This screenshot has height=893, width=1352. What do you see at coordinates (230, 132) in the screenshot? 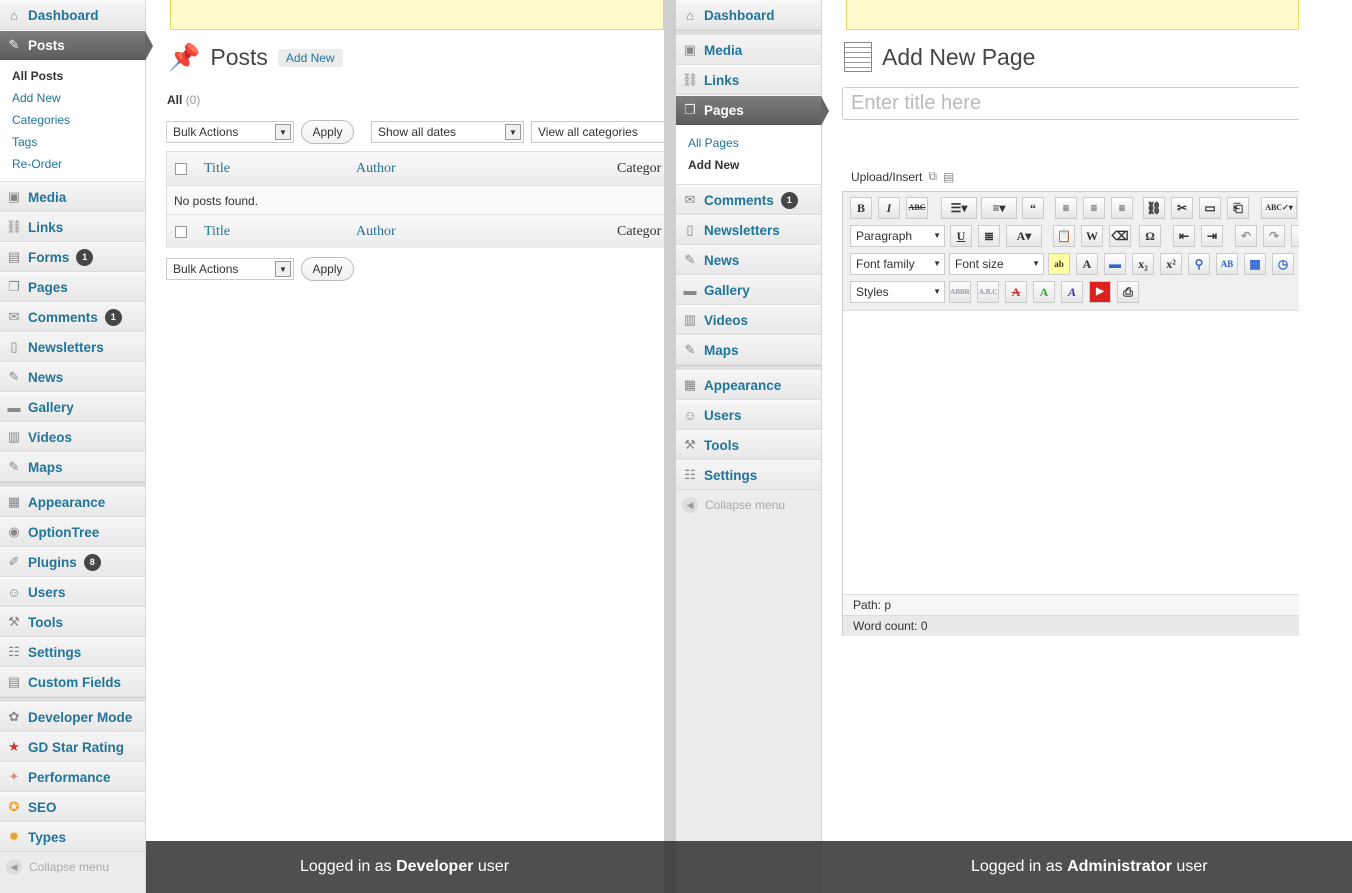
I see `bulk-actions-select: Bulk Actions ▼` at bounding box center [230, 132].